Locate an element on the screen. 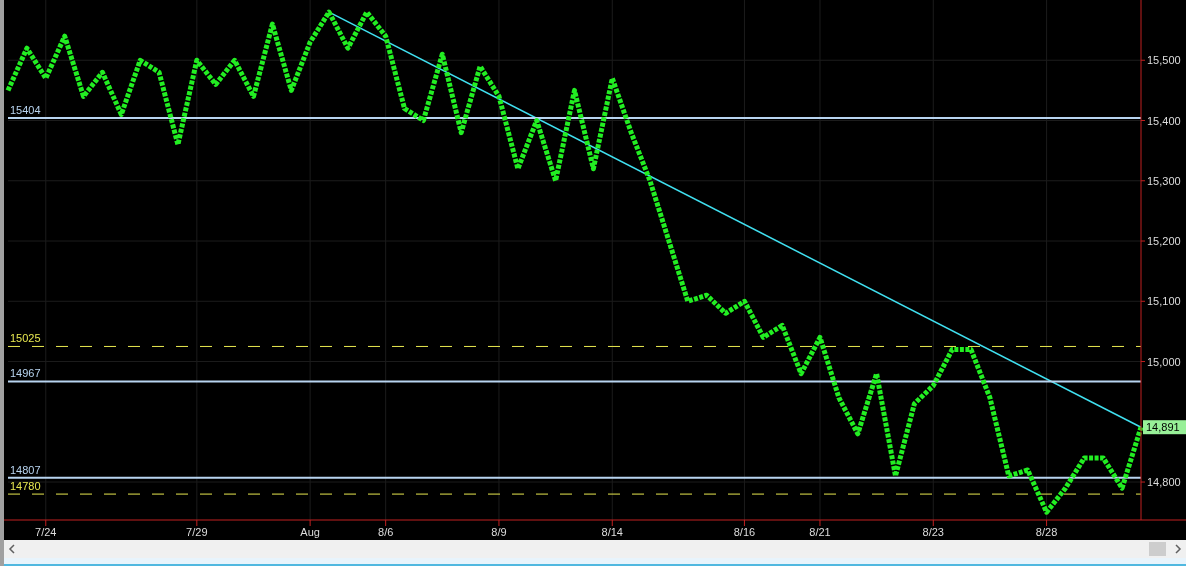 The width and height of the screenshot is (1186, 566). y-axis-label: 15,200 is located at coordinates (1164, 241).